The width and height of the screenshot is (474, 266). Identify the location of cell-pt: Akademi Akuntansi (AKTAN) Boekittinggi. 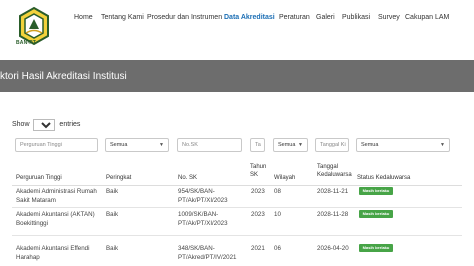
(55, 219).